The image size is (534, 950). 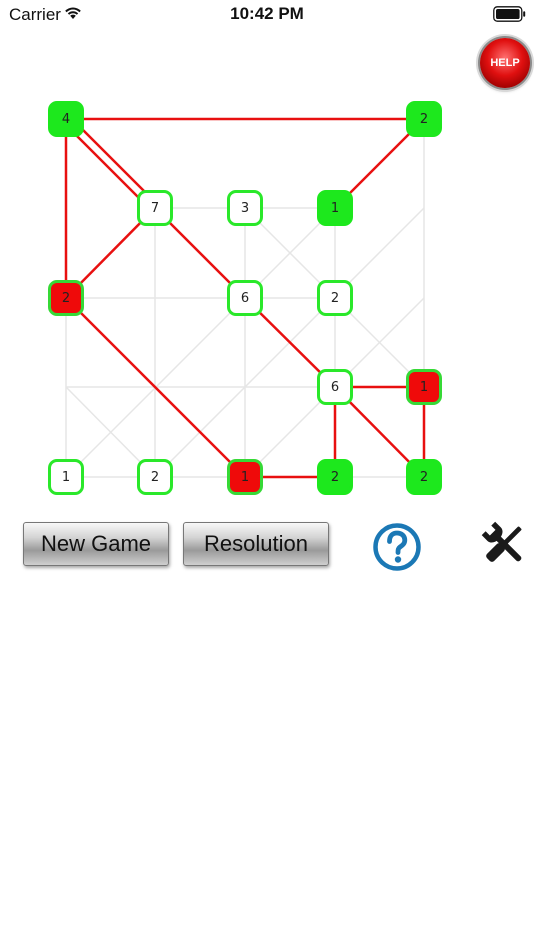 I want to click on new-game-button: New Game, so click(x=96, y=544).